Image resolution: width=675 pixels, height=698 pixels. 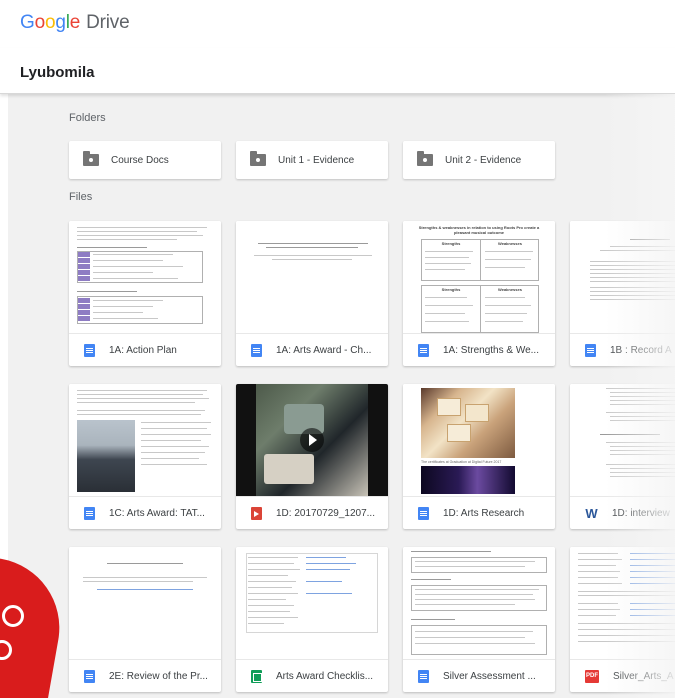 I want to click on word-file-icon: W, so click(x=591, y=513).